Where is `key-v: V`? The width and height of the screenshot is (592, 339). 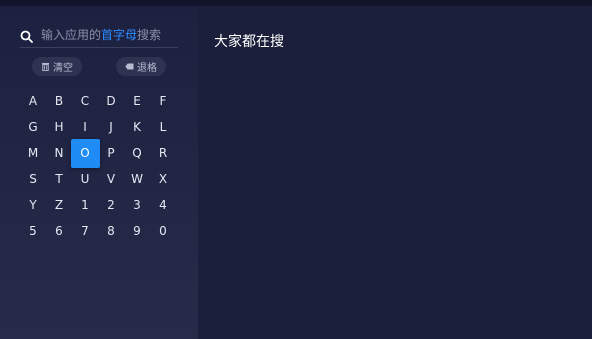 key-v: V is located at coordinates (111, 179).